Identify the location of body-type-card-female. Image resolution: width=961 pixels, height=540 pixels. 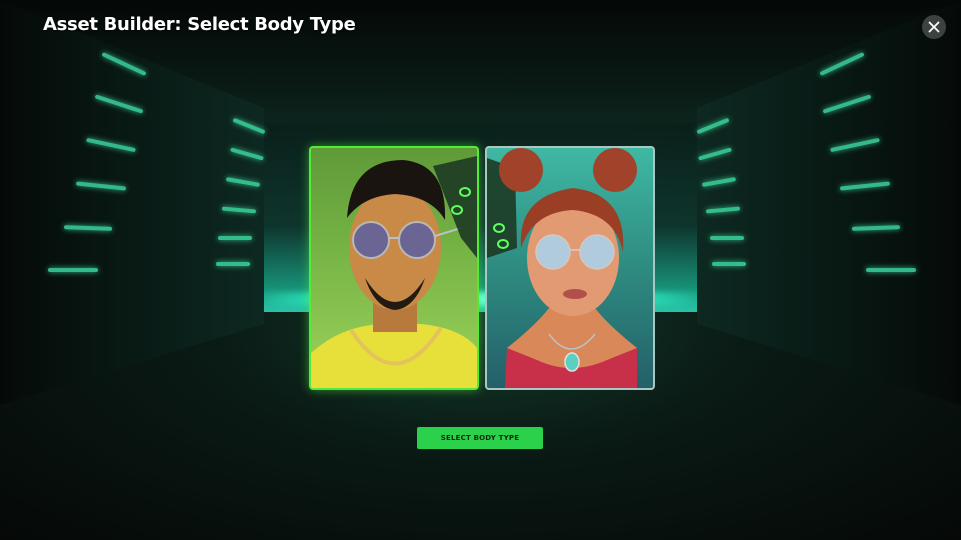
(570, 268).